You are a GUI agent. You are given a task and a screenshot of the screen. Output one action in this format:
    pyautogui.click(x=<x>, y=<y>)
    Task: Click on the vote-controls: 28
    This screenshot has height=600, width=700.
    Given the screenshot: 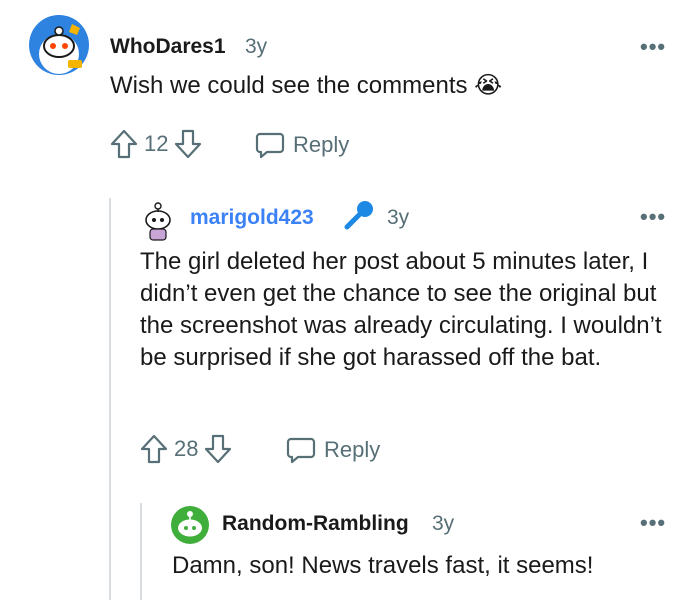 What is the action you would take?
    pyautogui.click(x=186, y=449)
    